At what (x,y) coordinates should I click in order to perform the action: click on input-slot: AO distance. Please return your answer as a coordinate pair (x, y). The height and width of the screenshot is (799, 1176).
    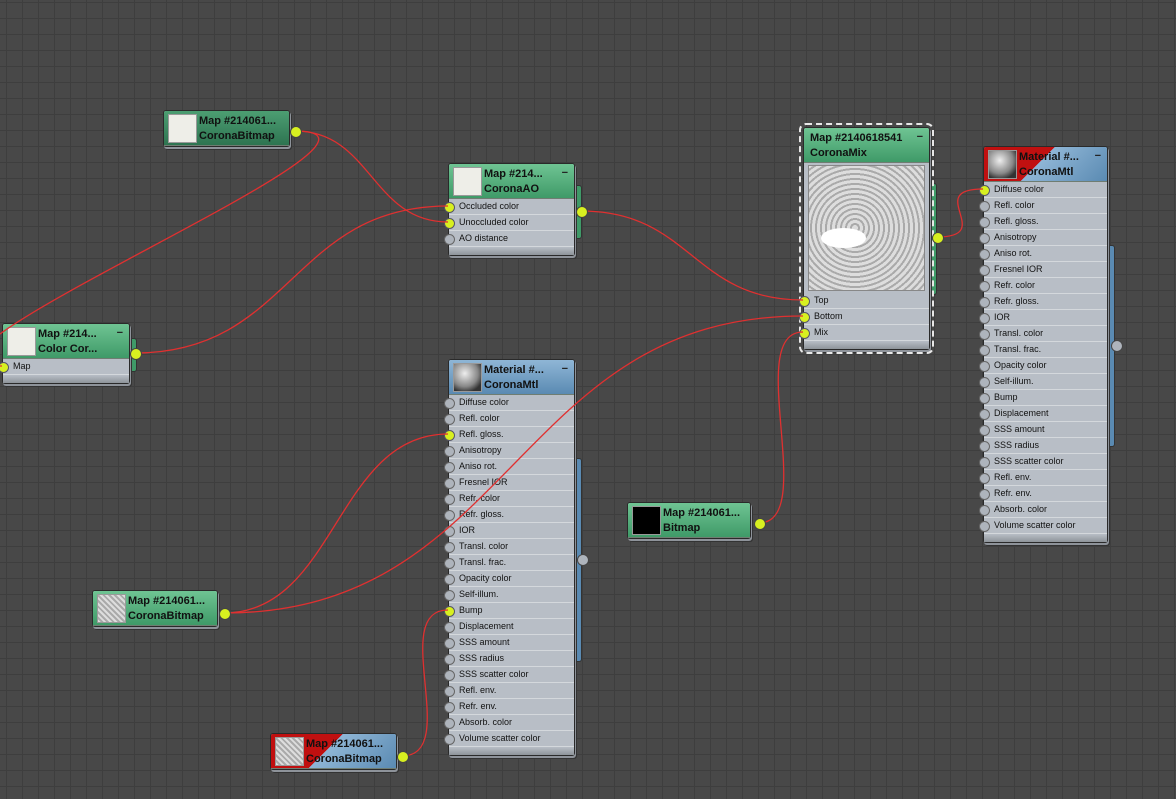
    Looking at the image, I should click on (509, 239).